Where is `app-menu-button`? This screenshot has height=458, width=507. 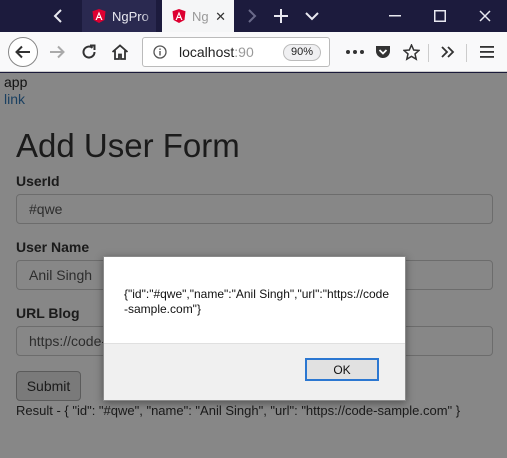
app-menu-button is located at coordinates (487, 52).